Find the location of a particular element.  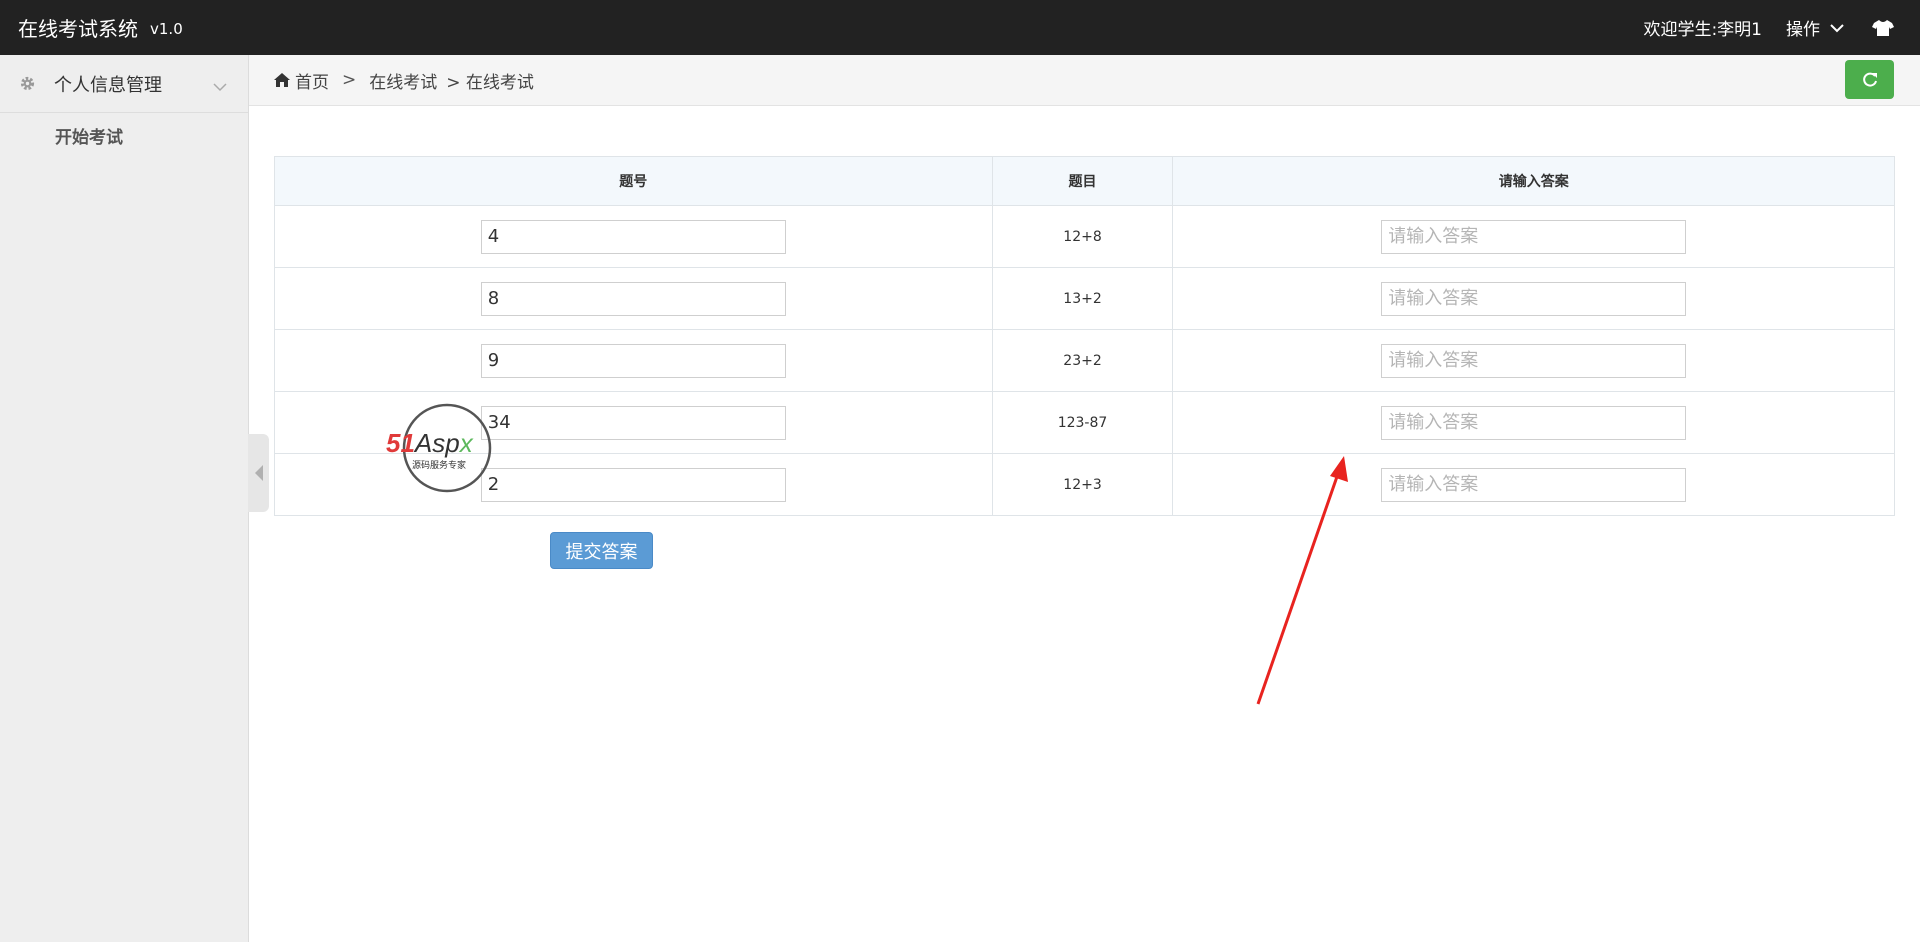

breadcrumb-home-label: 首页 is located at coordinates (312, 82).